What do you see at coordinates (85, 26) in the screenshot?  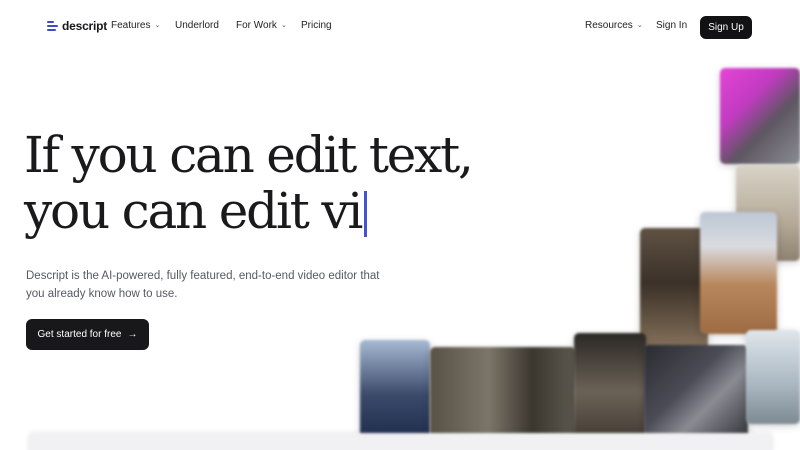 I see `logo-text: descript` at bounding box center [85, 26].